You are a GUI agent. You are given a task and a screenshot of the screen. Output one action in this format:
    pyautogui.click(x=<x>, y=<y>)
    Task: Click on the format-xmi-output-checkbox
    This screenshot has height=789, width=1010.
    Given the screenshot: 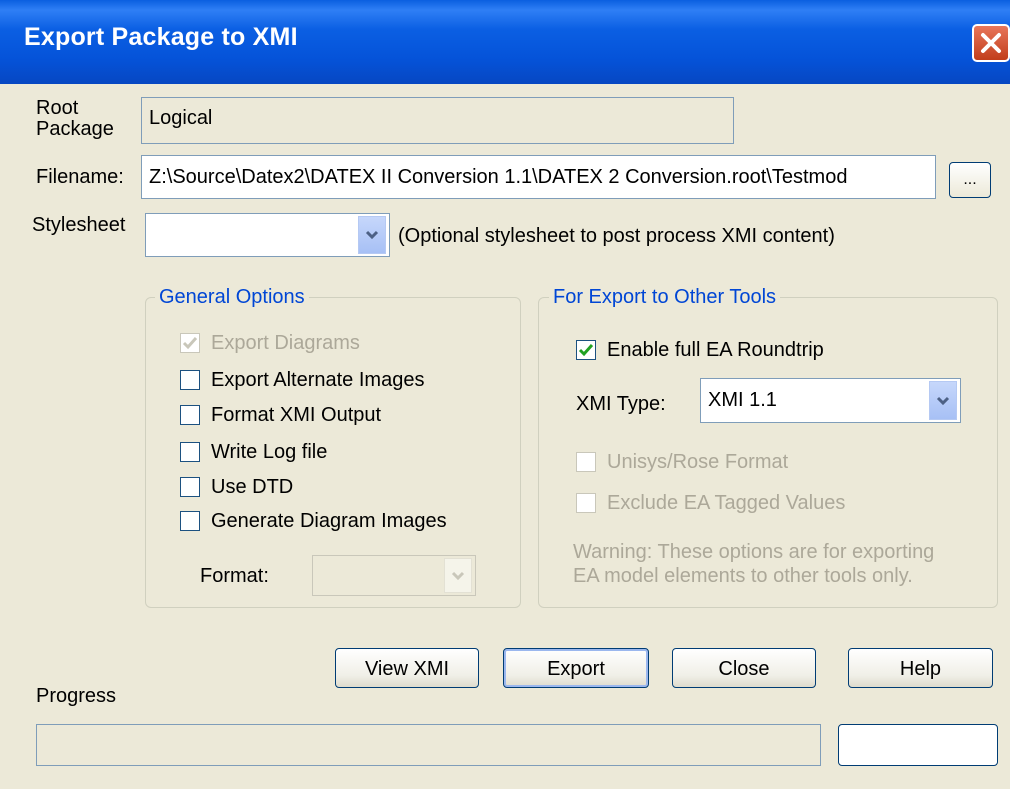 What is the action you would take?
    pyautogui.click(x=190, y=415)
    